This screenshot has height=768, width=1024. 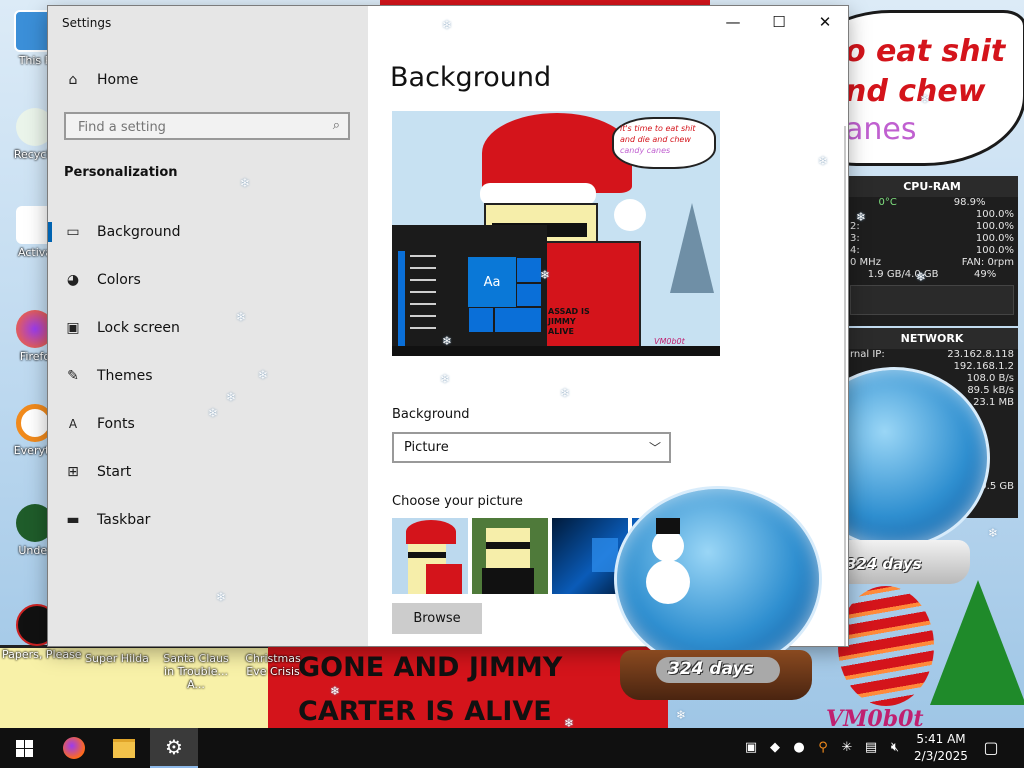 What do you see at coordinates (977, 642) in the screenshot?
I see `christmas-tree-gadget` at bounding box center [977, 642].